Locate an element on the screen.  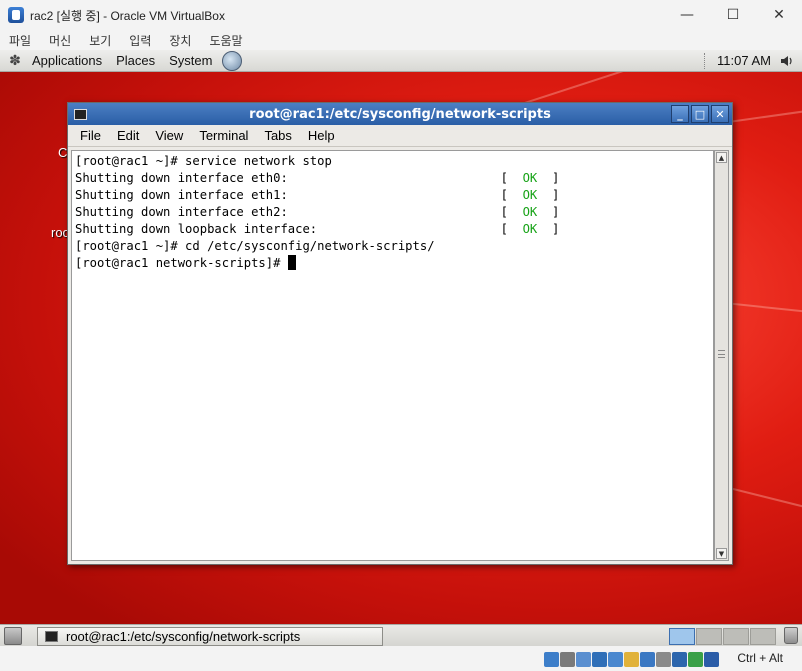
vbox-menu-view: 보기 is located at coordinates (100, 40).